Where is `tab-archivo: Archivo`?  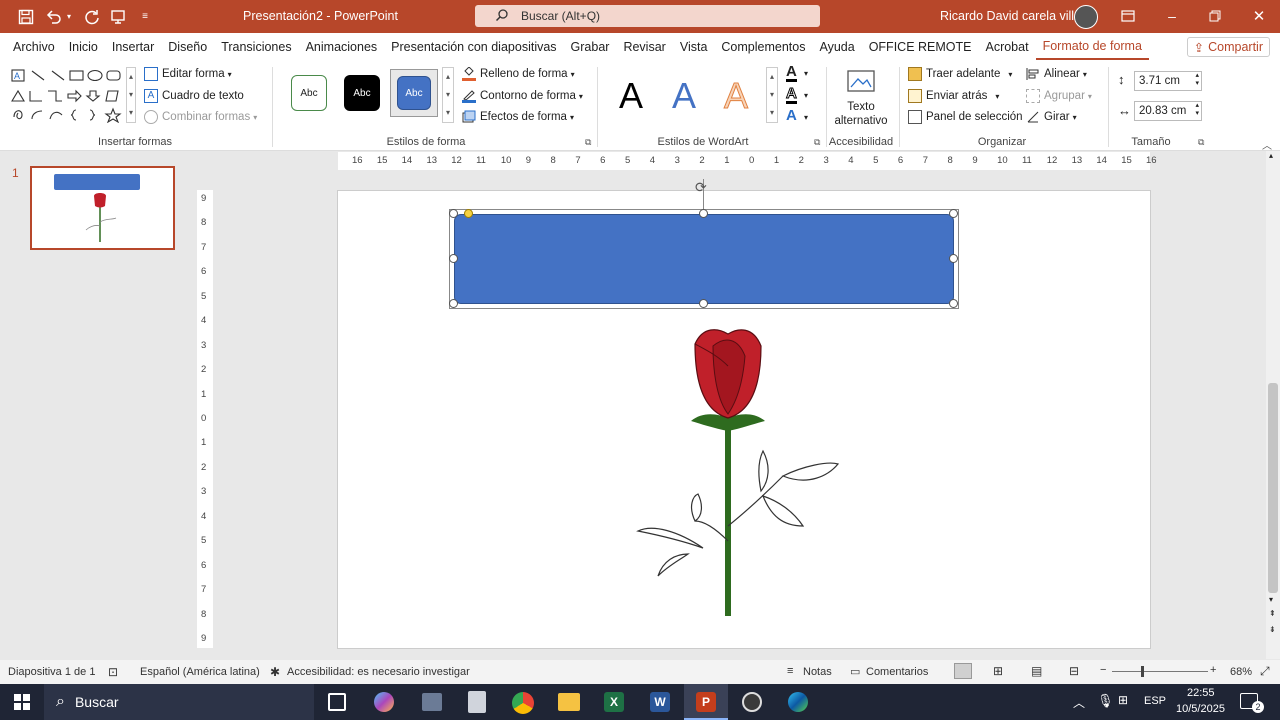 tab-archivo: Archivo is located at coordinates (34, 47).